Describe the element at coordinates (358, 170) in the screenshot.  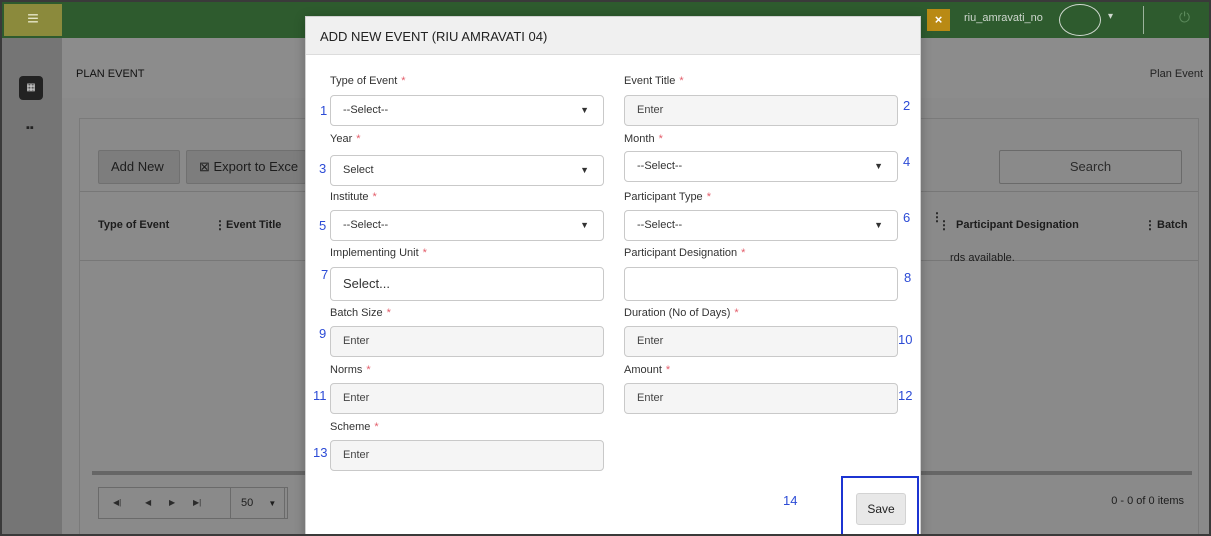
I see `select-value: Select` at that location.